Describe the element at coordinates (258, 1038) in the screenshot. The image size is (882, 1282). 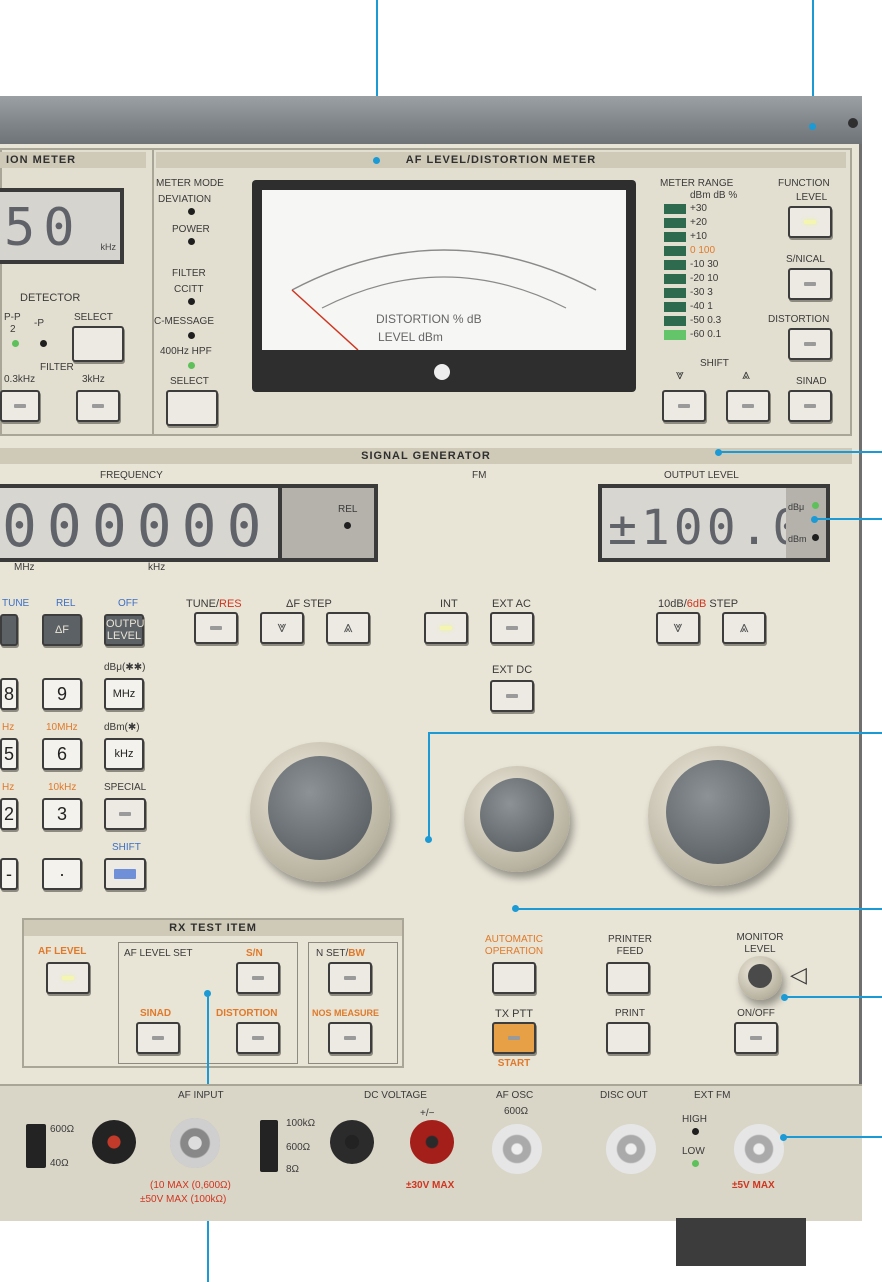
I see `distortion-rx-button` at that location.